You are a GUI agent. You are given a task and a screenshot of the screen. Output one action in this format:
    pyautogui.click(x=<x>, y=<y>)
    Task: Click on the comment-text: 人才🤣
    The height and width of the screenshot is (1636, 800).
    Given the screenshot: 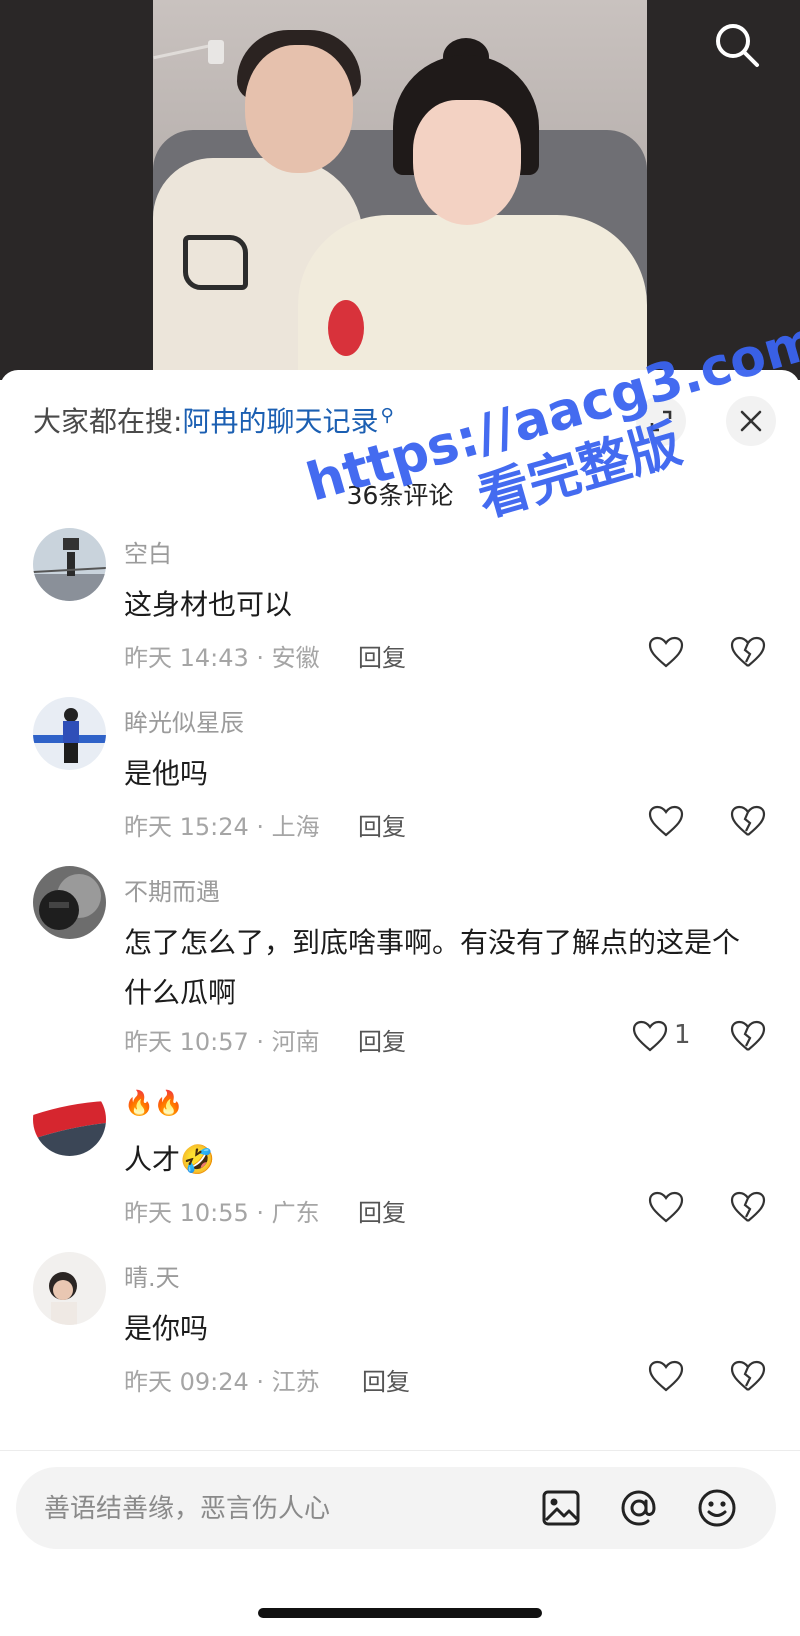 What is the action you would take?
    pyautogui.click(x=169, y=1159)
    